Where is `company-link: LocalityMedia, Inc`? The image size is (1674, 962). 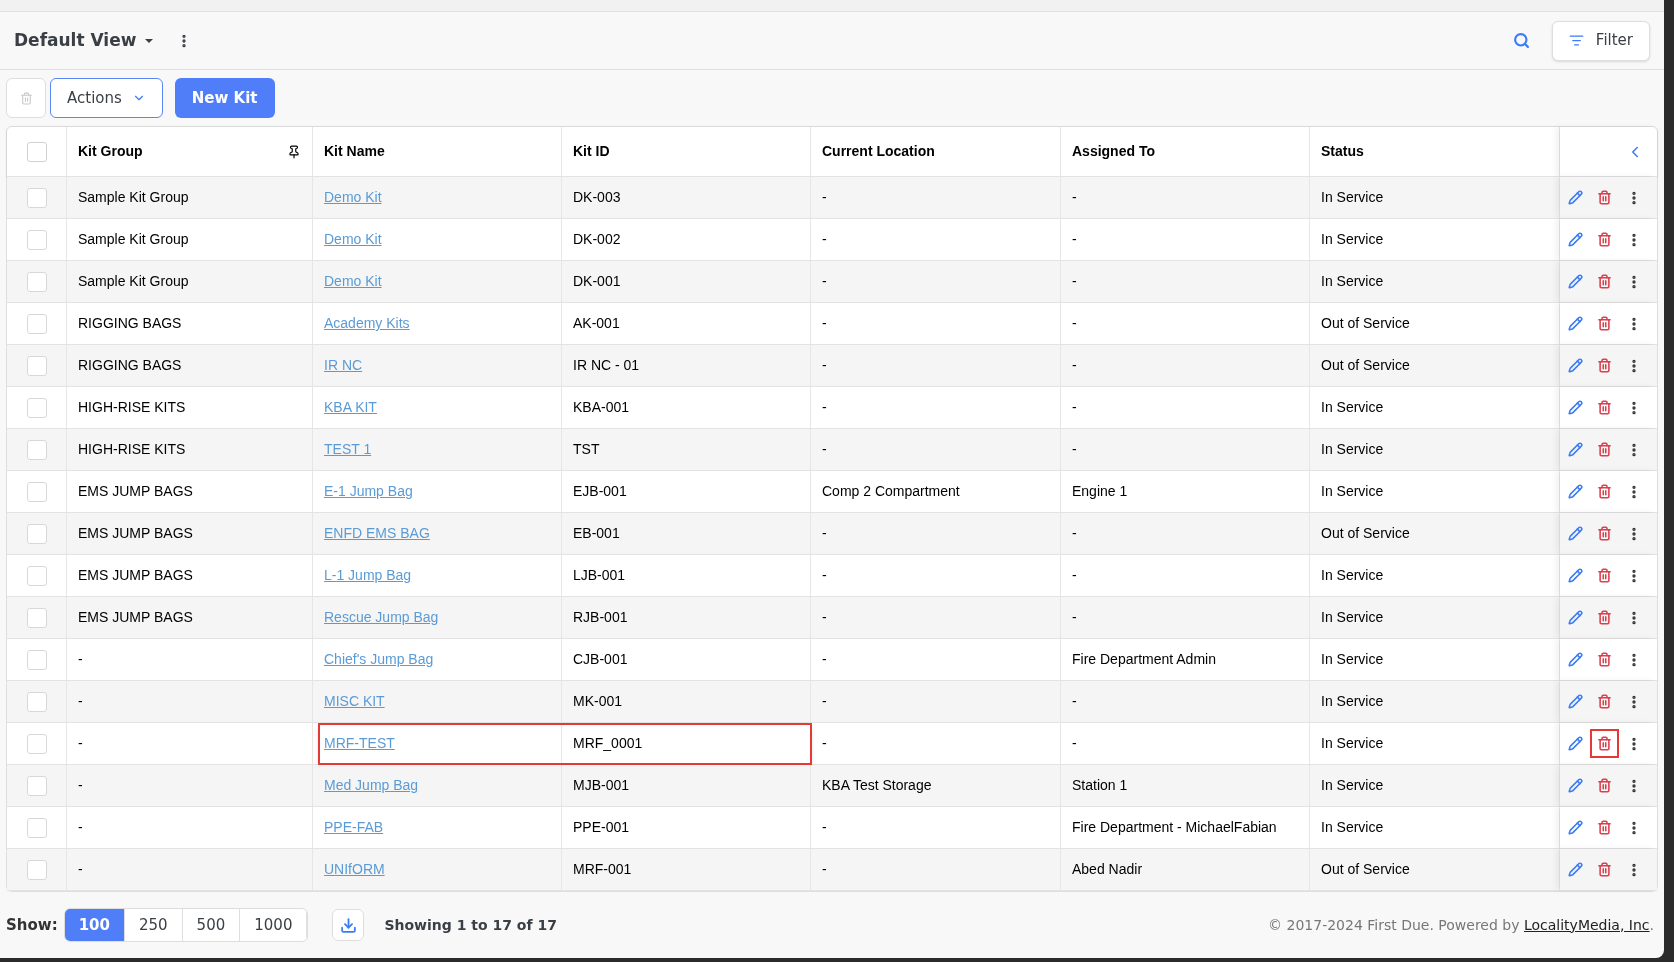
company-link: LocalityMedia, Inc is located at coordinates (1586, 924).